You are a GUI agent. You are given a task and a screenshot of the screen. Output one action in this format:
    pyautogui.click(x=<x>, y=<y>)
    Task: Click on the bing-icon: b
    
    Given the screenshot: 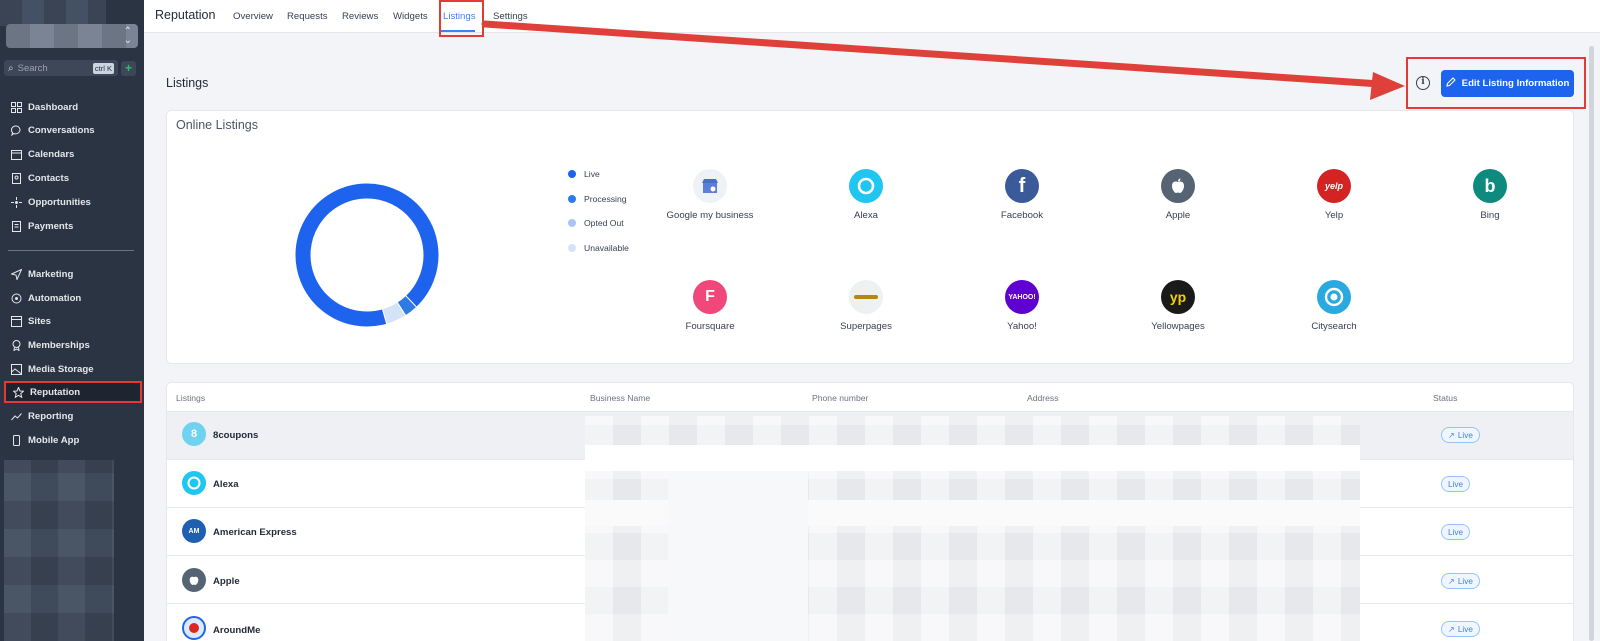 What is the action you would take?
    pyautogui.click(x=1490, y=186)
    